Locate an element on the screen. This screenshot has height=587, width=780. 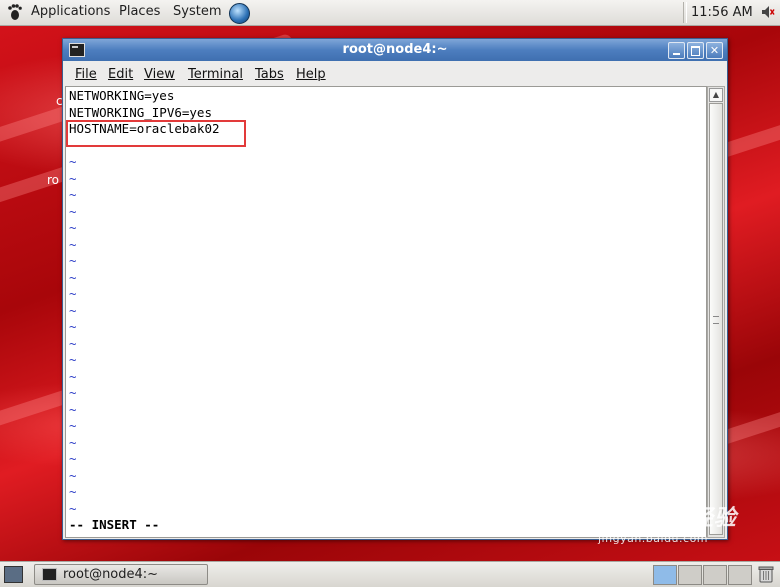
menu-system: System is located at coordinates (197, 11).